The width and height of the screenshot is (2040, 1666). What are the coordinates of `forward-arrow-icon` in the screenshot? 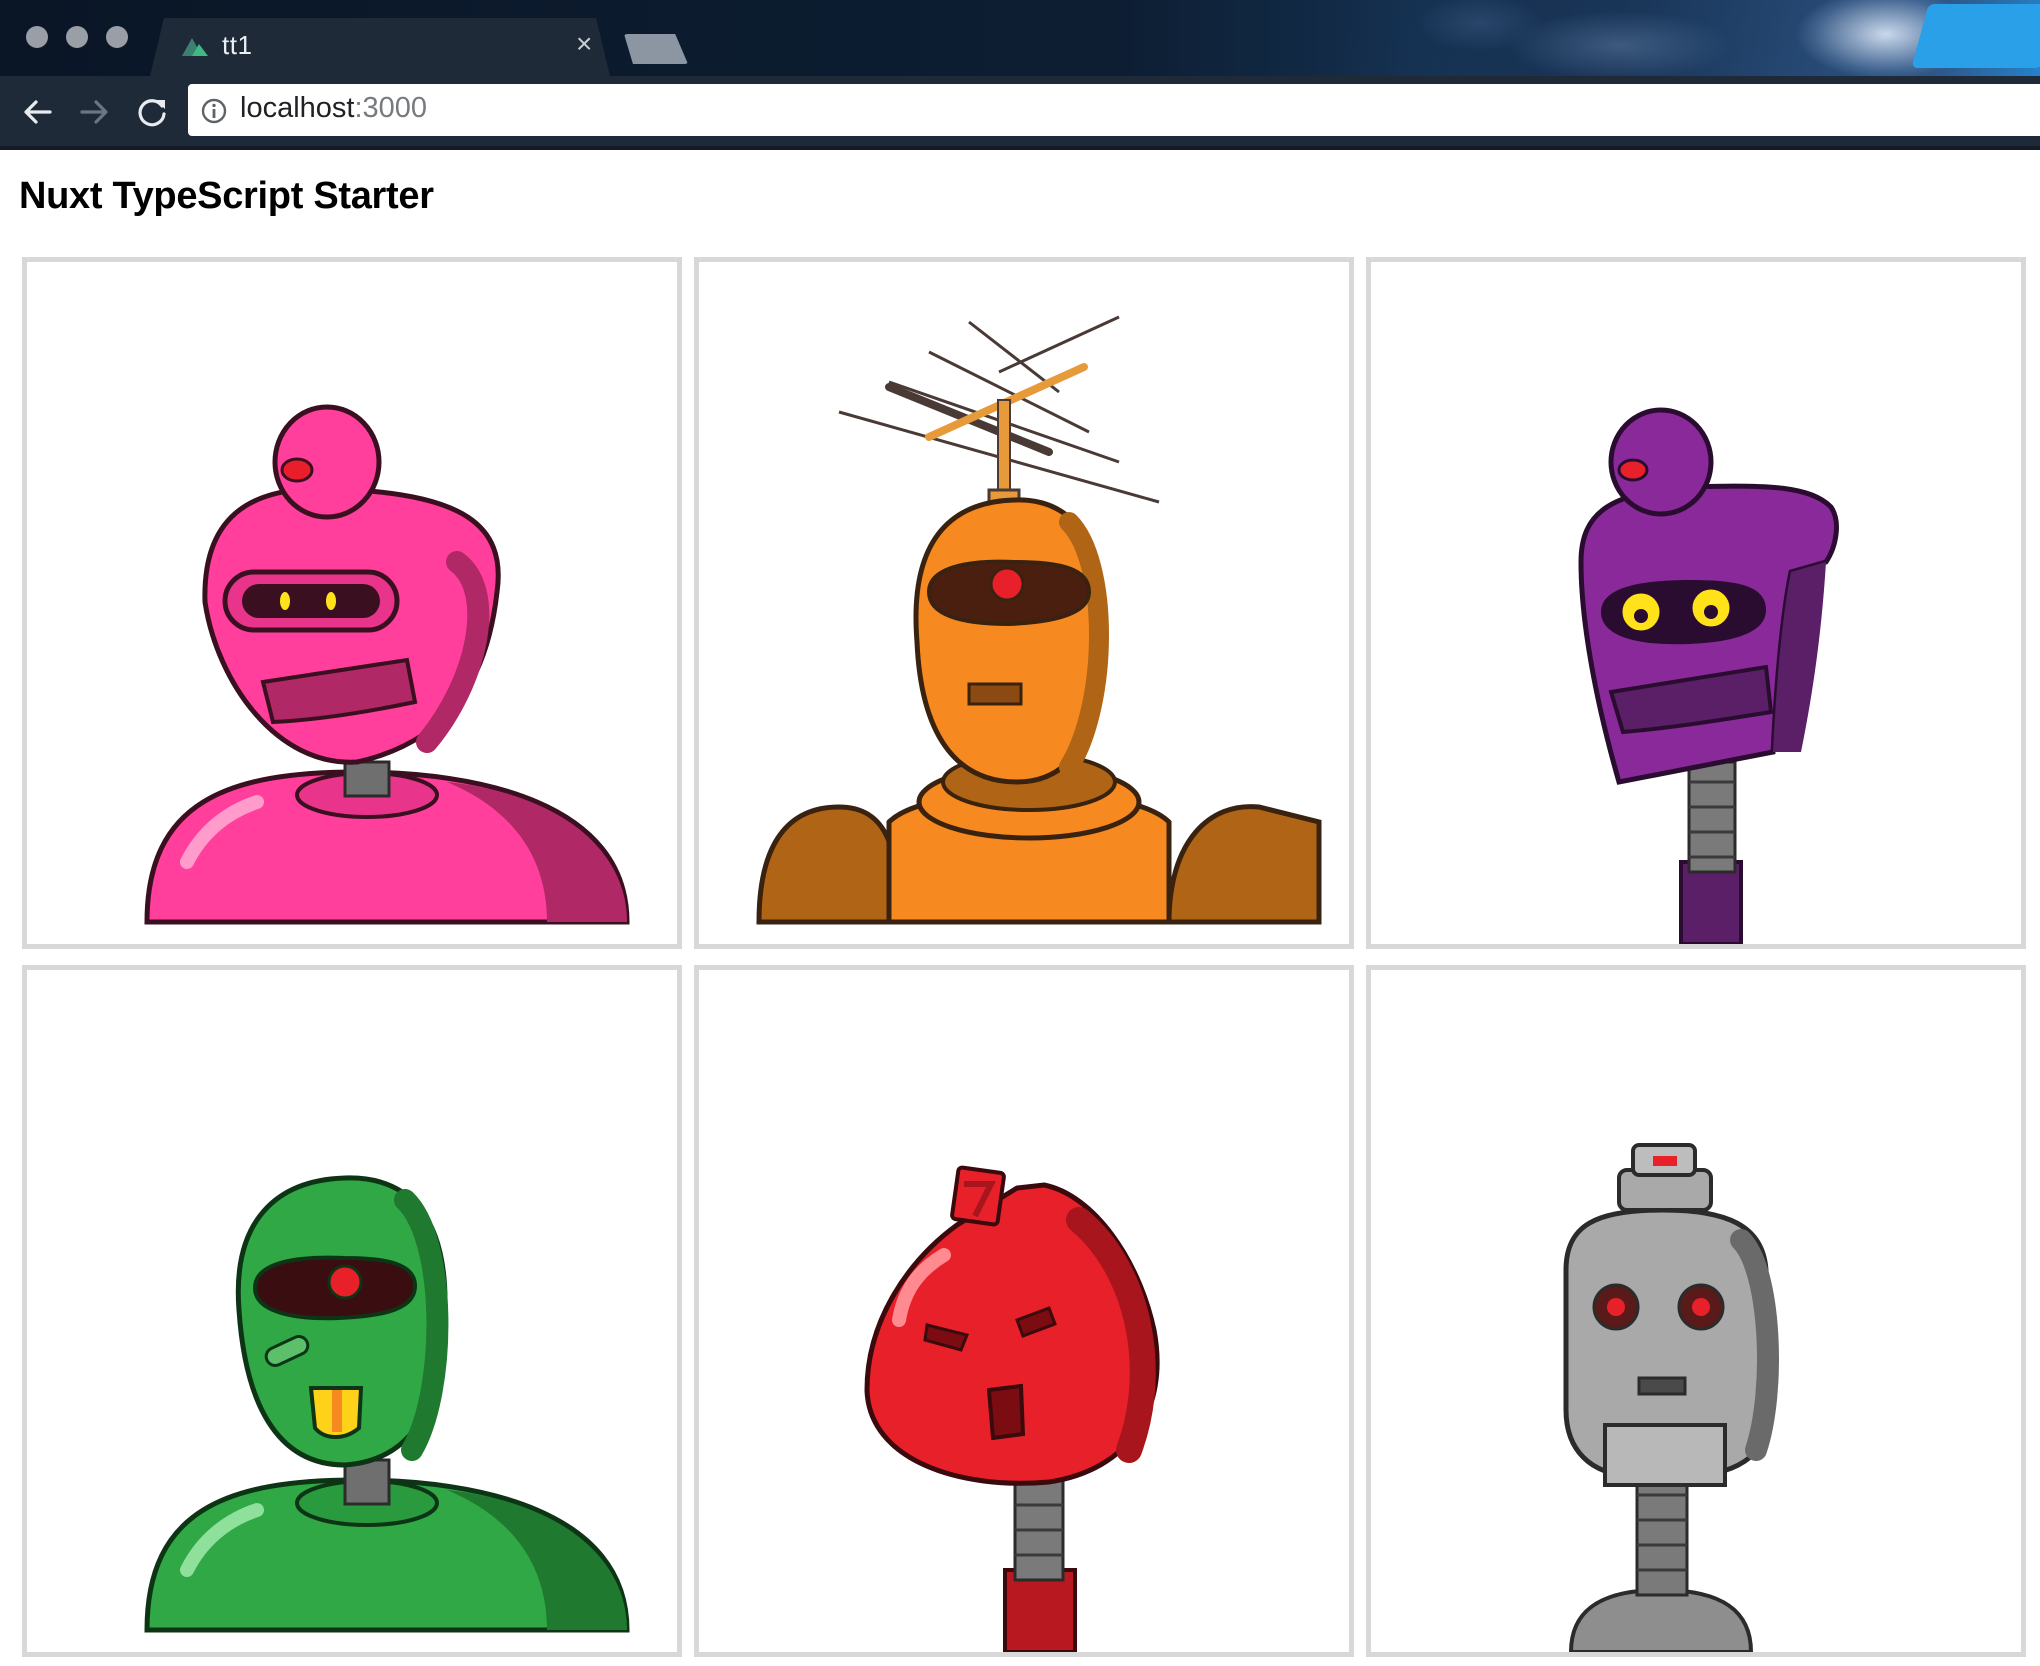 It's located at (94, 112).